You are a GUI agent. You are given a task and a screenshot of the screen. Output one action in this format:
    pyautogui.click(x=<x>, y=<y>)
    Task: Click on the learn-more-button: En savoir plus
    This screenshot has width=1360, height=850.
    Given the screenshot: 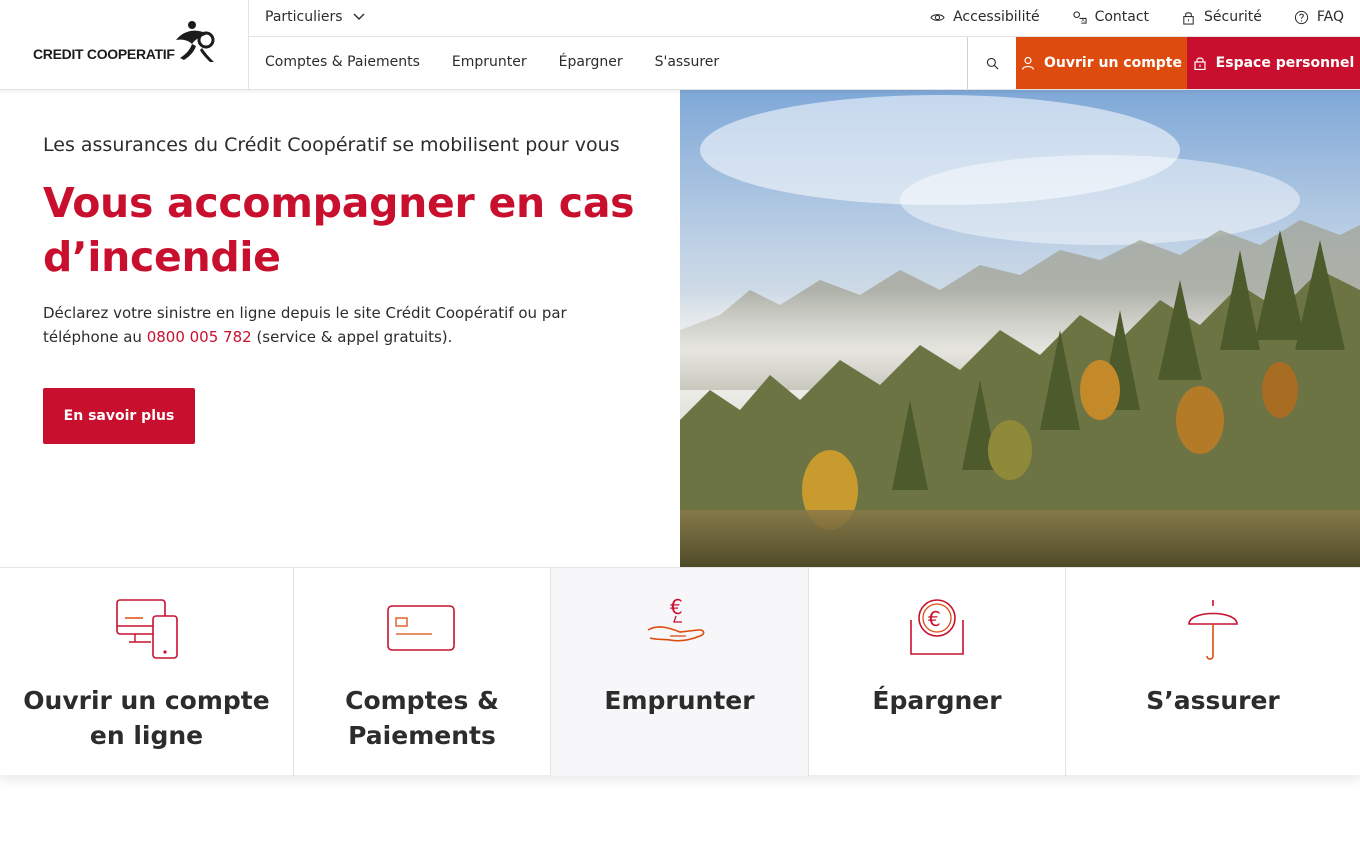 What is the action you would take?
    pyautogui.click(x=119, y=416)
    